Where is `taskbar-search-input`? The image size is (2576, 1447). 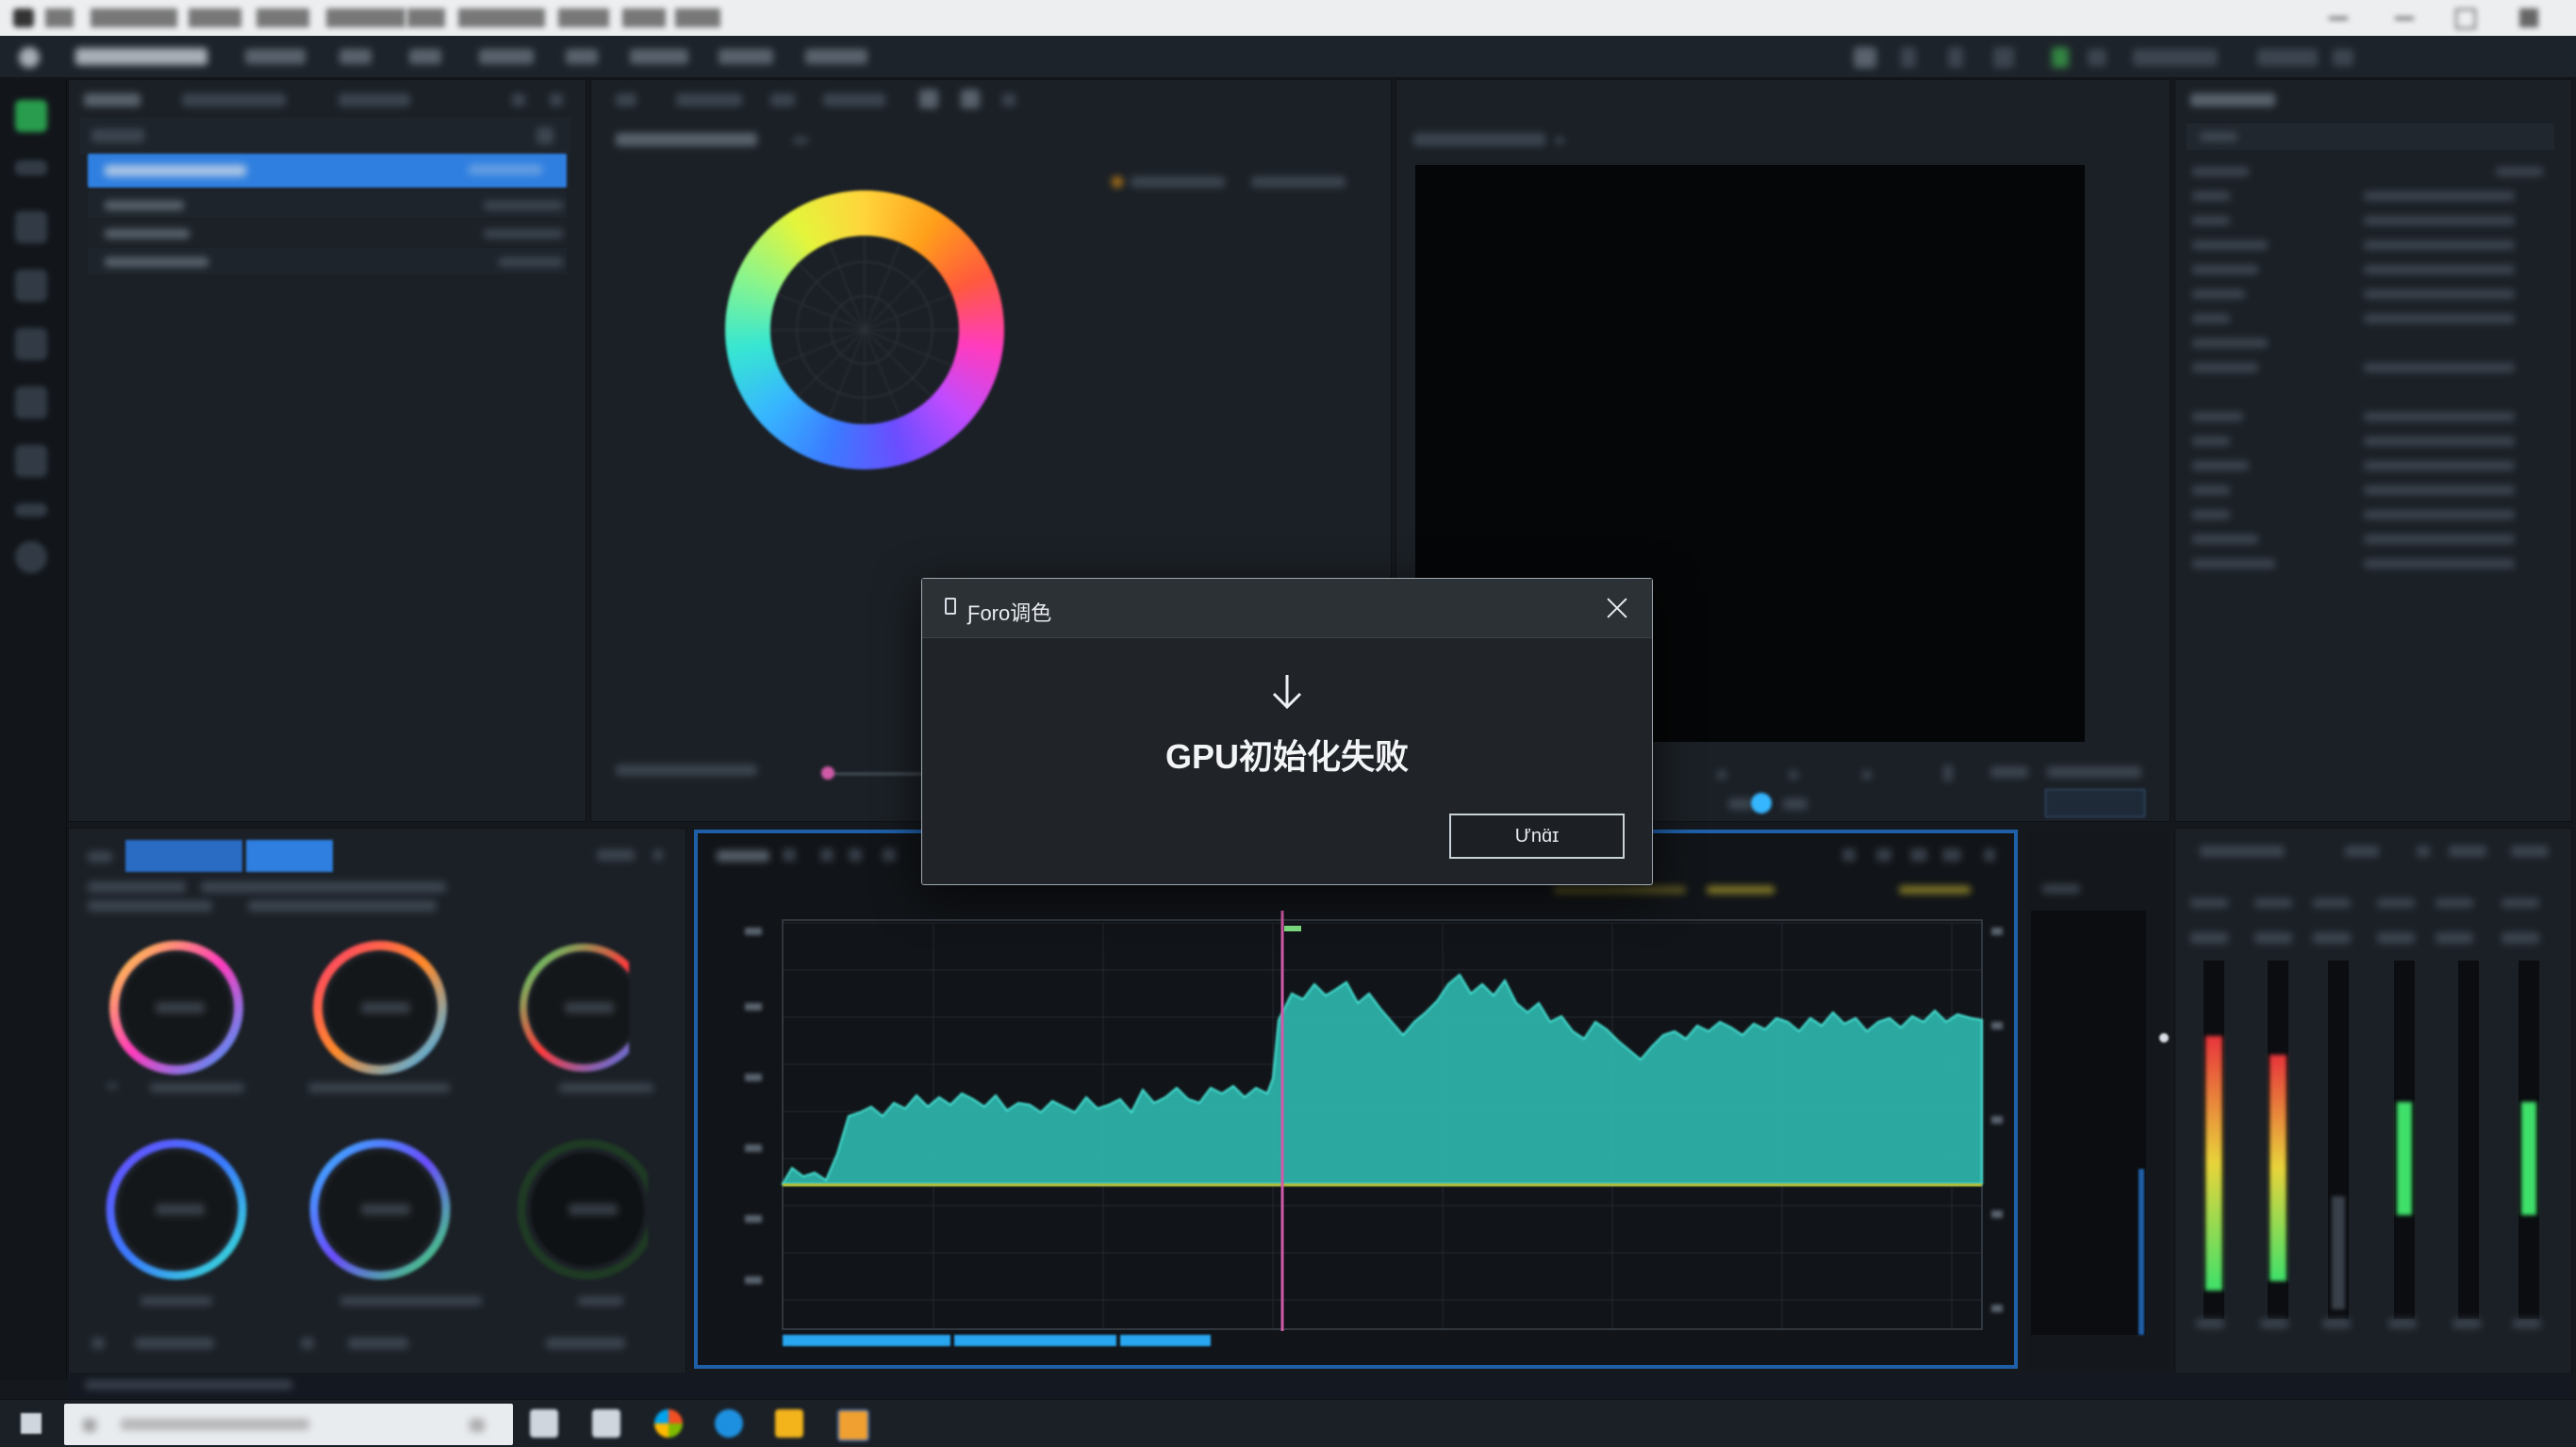 taskbar-search-input is located at coordinates (288, 1424).